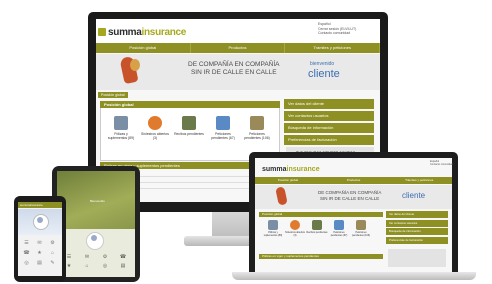  I want to click on tablet-icon-grid: ☰ ✉ ⚙ ☎ ★ ⌂ ◎ ▤, so click(96, 263).